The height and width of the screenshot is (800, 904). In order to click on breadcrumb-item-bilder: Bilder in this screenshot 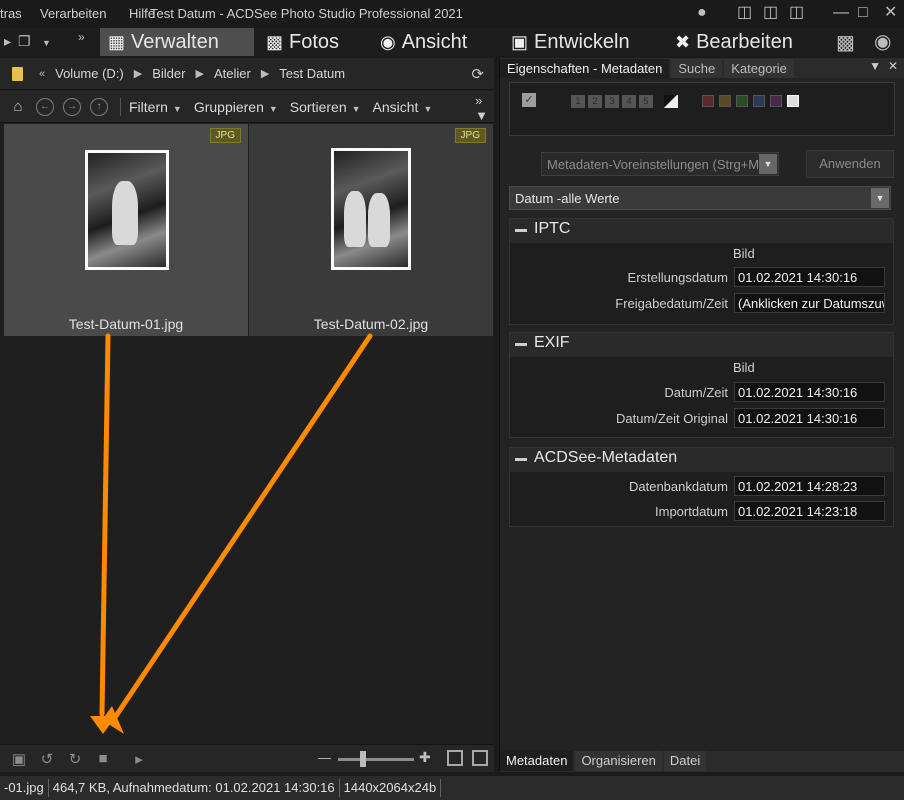, I will do `click(168, 73)`.